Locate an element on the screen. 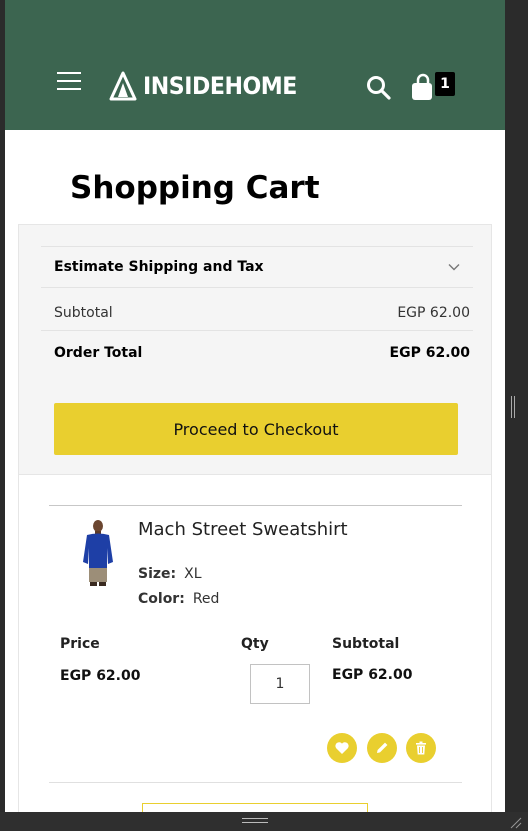  option-value: Red is located at coordinates (206, 599).